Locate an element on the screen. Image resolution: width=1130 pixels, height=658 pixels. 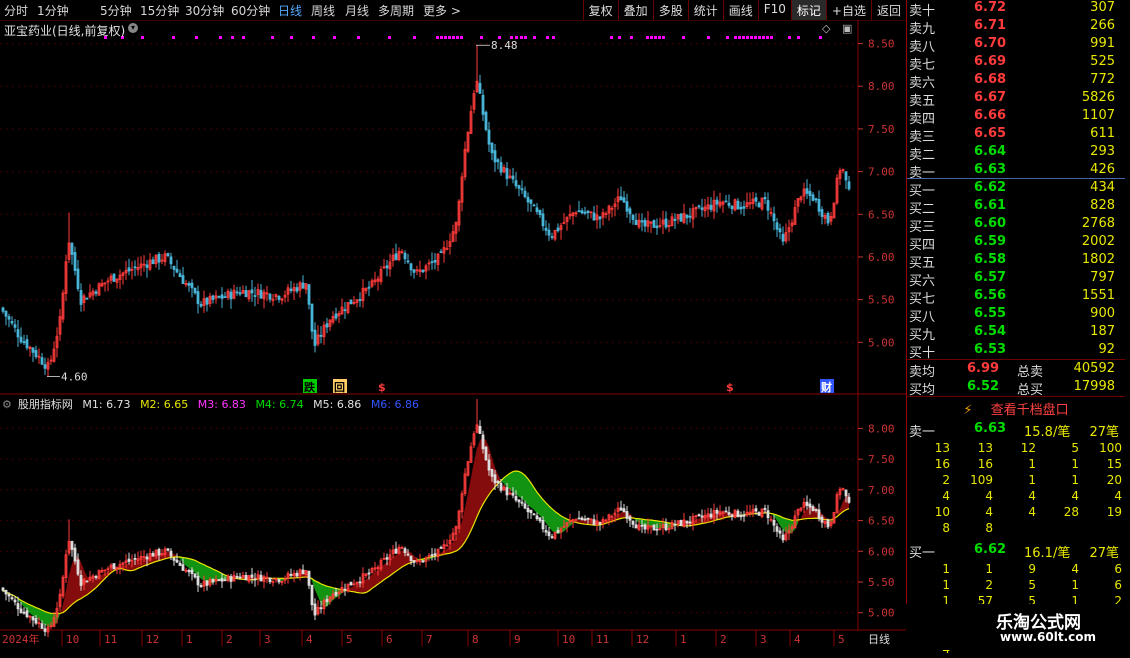
tab-30min: 30分钟 is located at coordinates (204, 10).